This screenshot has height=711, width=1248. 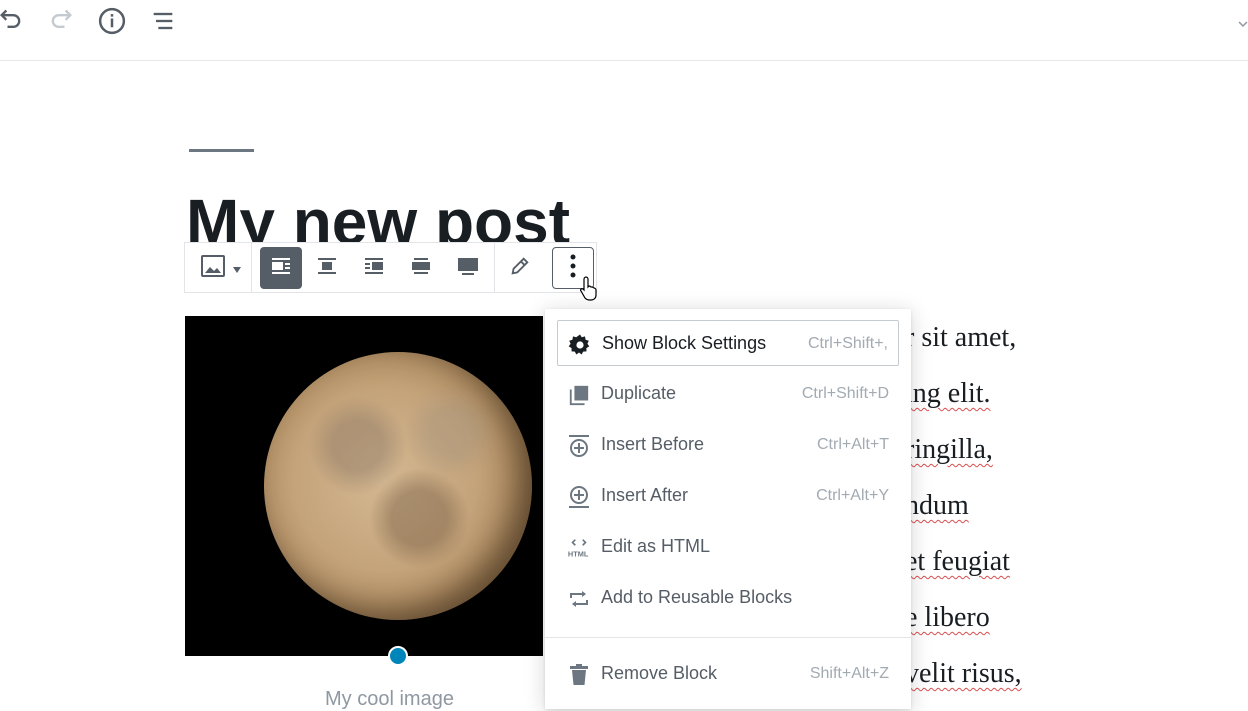 What do you see at coordinates (957, 561) in the screenshot?
I see `paragraph-line: et feugiat` at bounding box center [957, 561].